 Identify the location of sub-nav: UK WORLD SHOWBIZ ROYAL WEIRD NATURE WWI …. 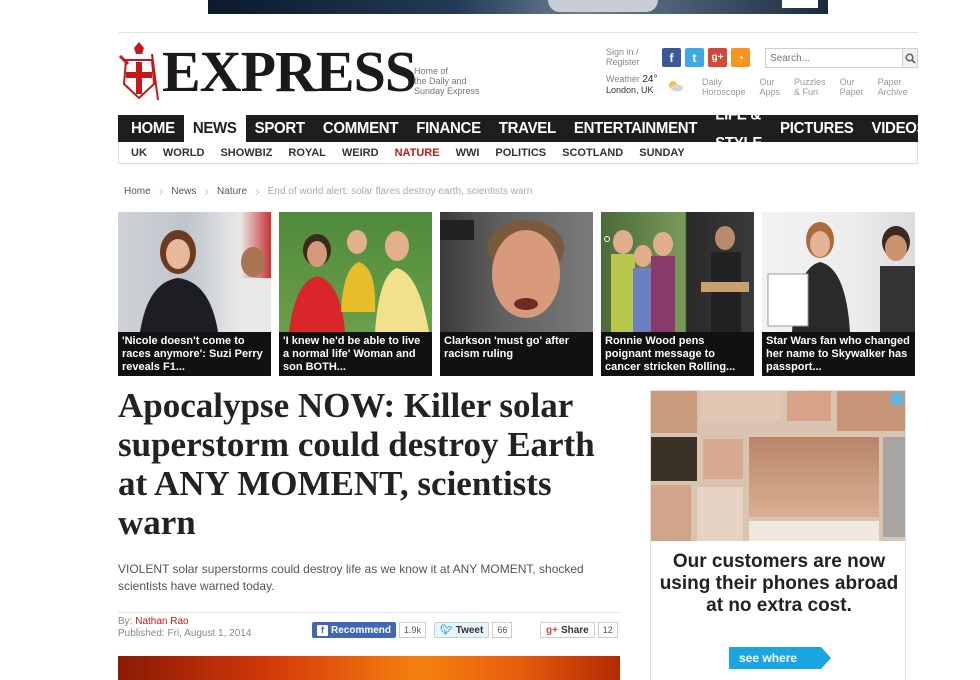
(518, 153).